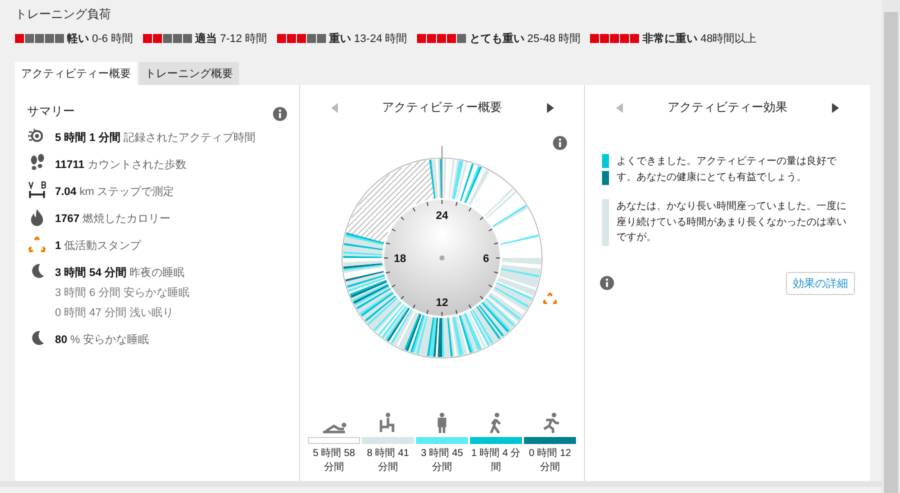 The height and width of the screenshot is (493, 900). Describe the element at coordinates (820, 283) in the screenshot. I see `details-button: 効果の詳細` at that location.